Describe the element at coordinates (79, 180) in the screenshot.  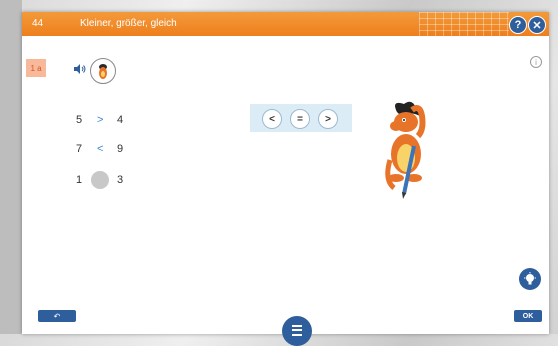
I see `left-number: 1` at that location.